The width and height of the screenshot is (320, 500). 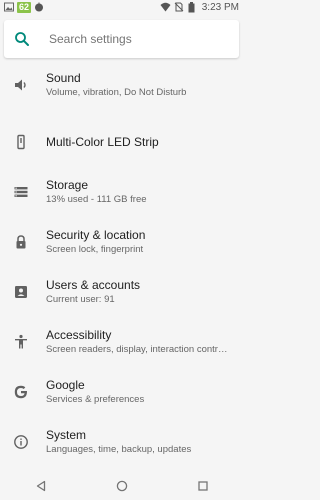 What do you see at coordinates (96, 199) in the screenshot?
I see `setting-subtitle: 13% used - 111 GB free` at bounding box center [96, 199].